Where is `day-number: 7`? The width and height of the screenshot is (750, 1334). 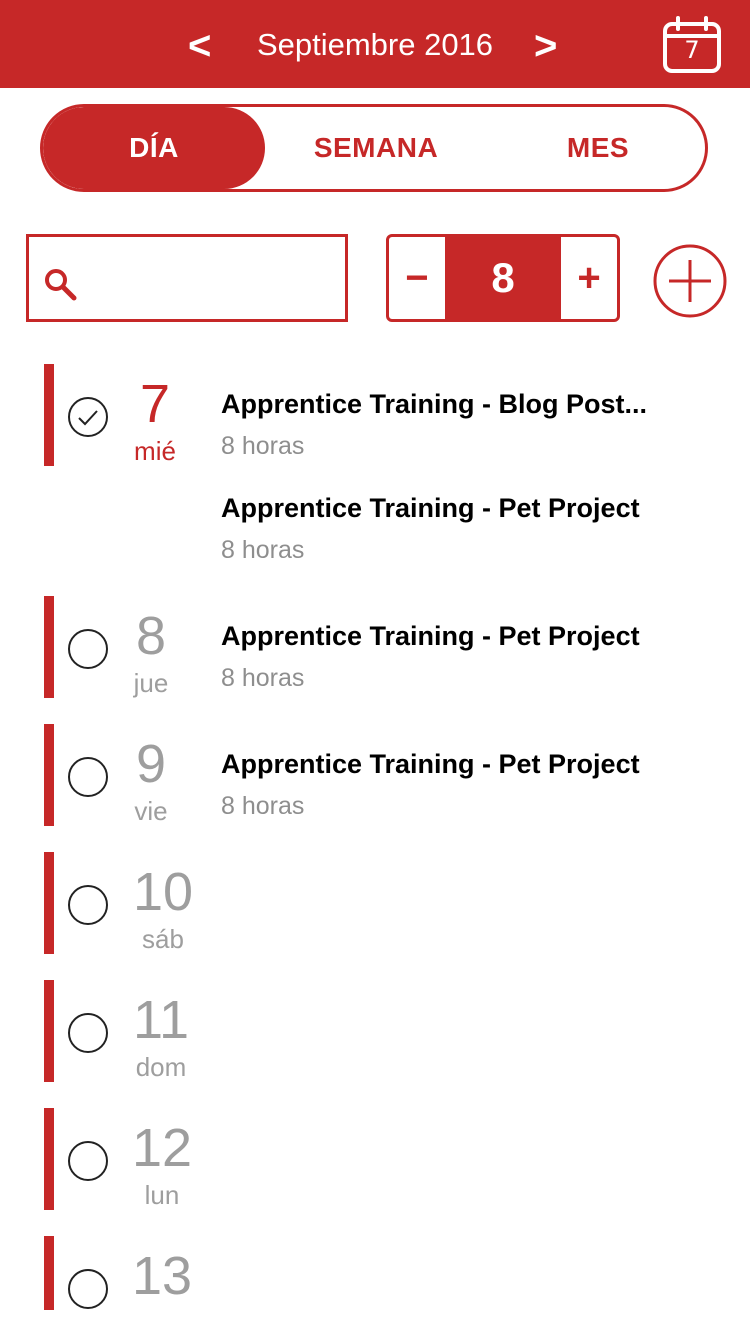 day-number: 7 is located at coordinates (155, 404).